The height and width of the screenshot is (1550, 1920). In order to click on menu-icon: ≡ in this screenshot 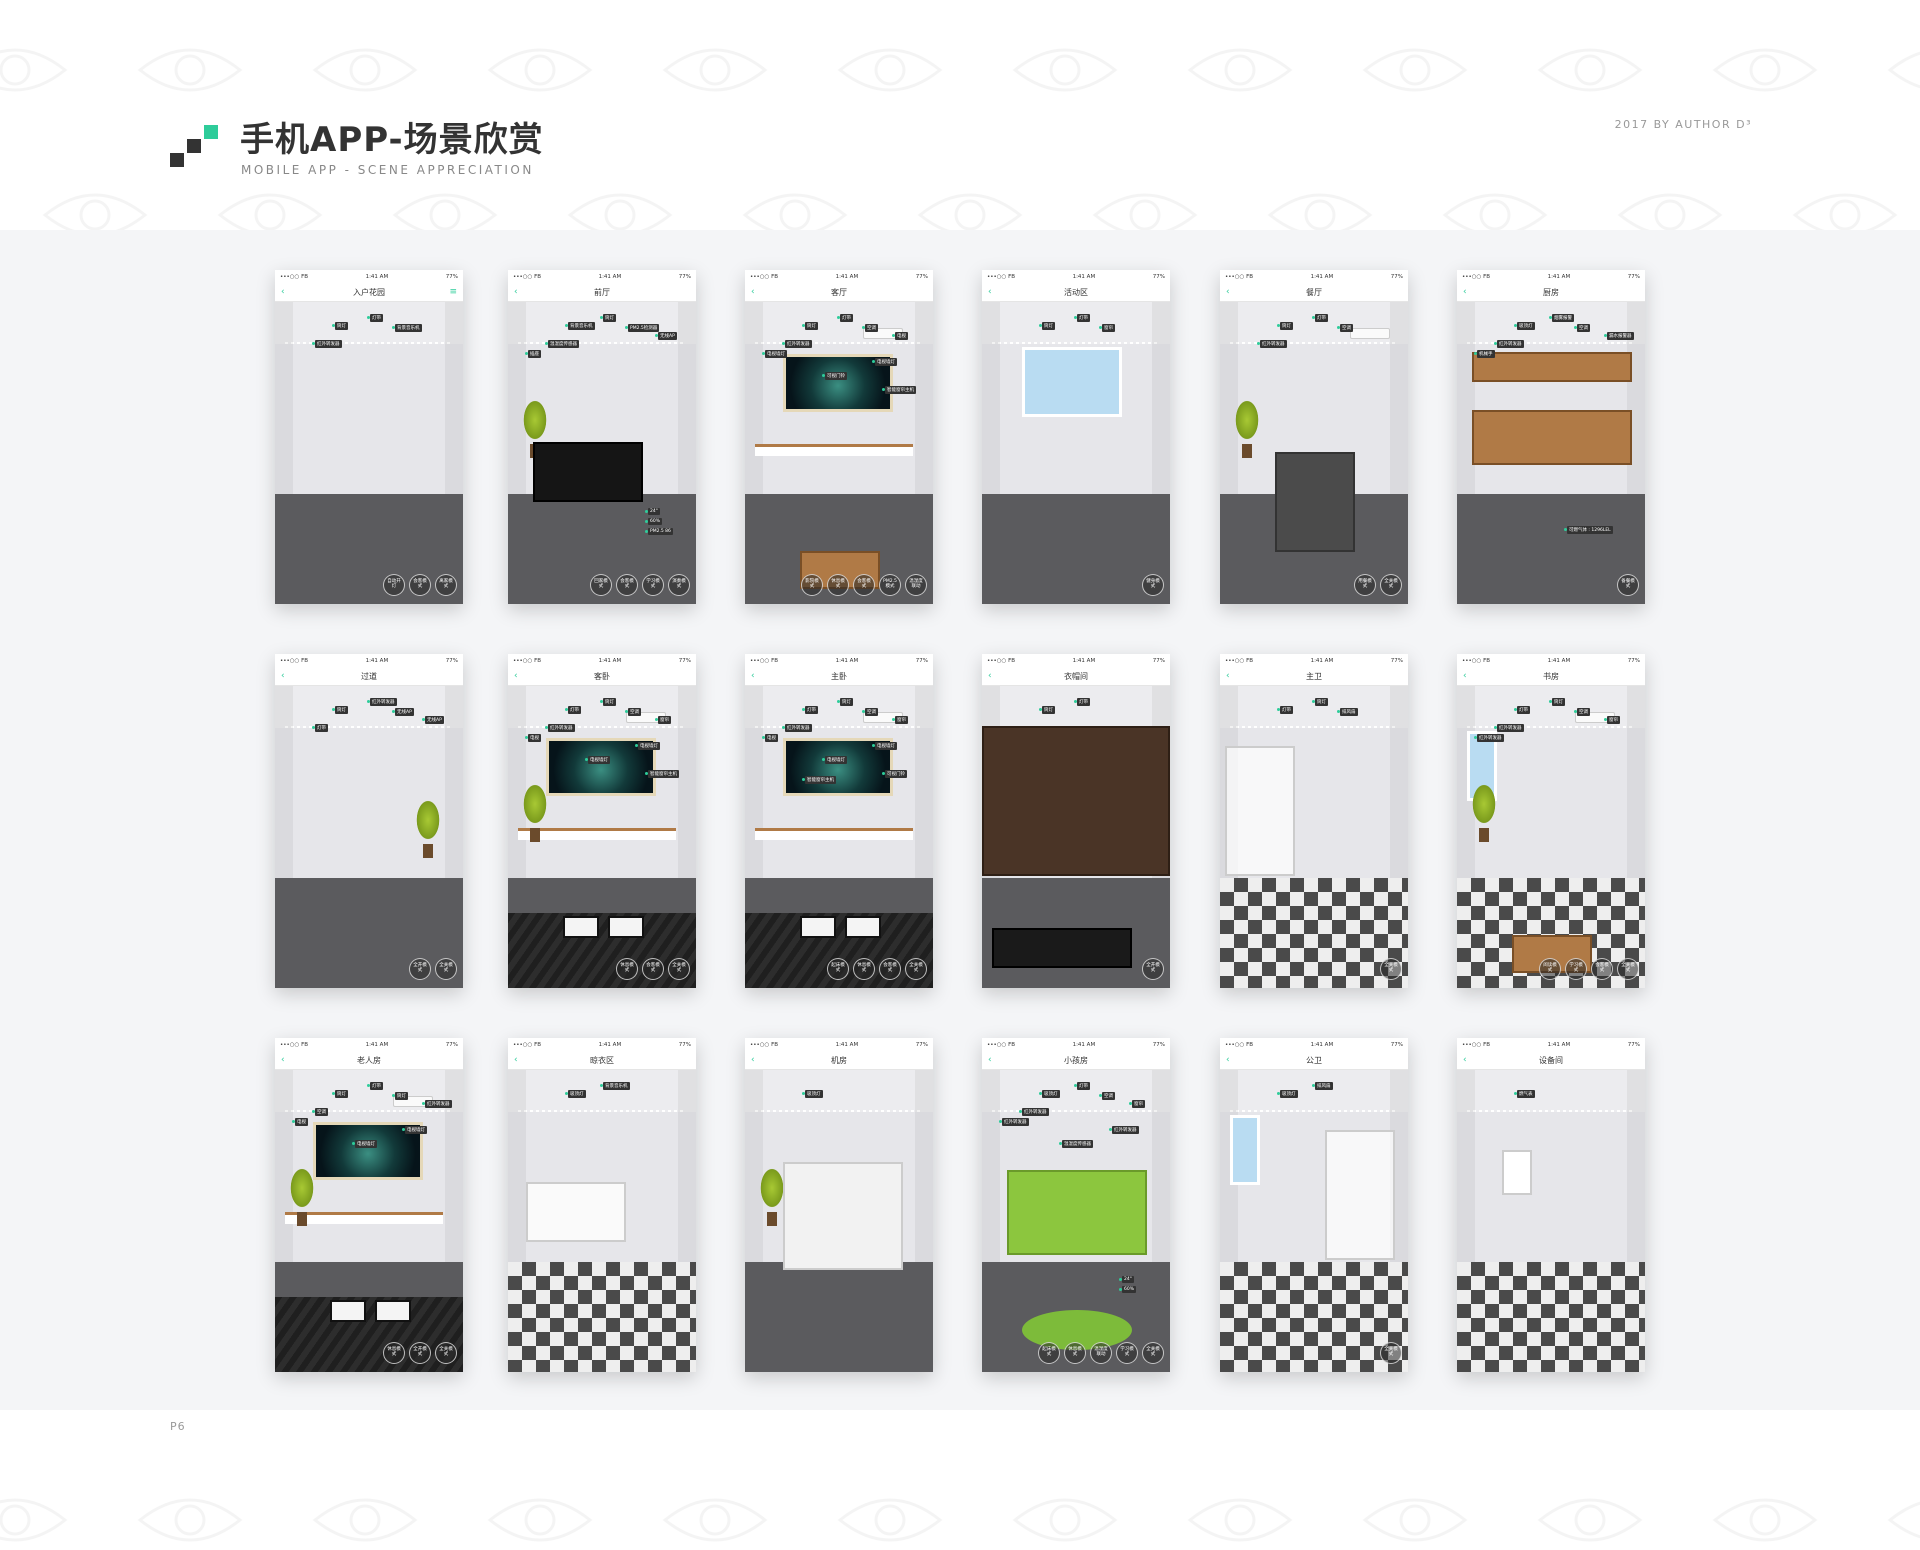, I will do `click(453, 292)`.